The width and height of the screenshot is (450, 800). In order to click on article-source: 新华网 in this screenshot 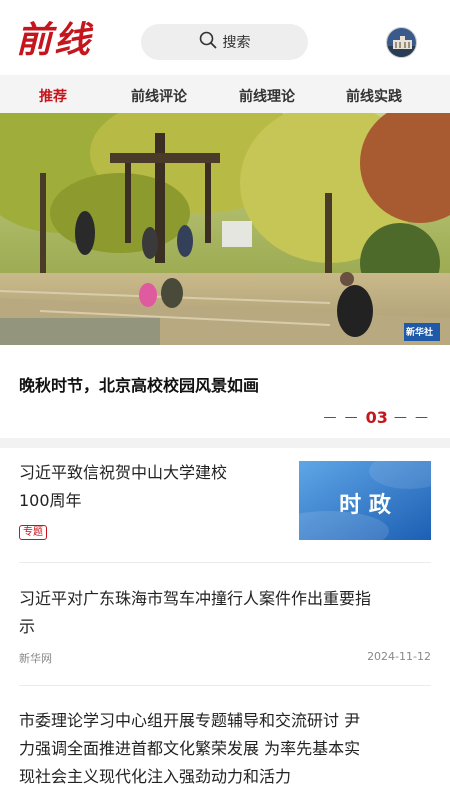, I will do `click(35, 658)`.